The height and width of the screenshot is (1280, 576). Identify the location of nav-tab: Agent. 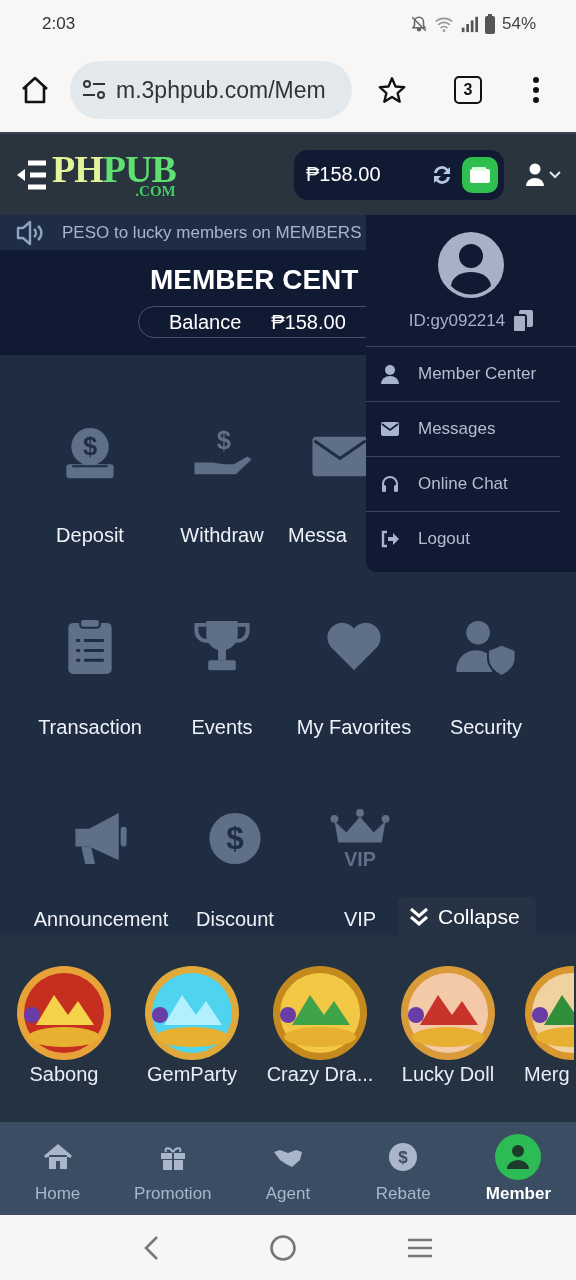
(288, 1168).